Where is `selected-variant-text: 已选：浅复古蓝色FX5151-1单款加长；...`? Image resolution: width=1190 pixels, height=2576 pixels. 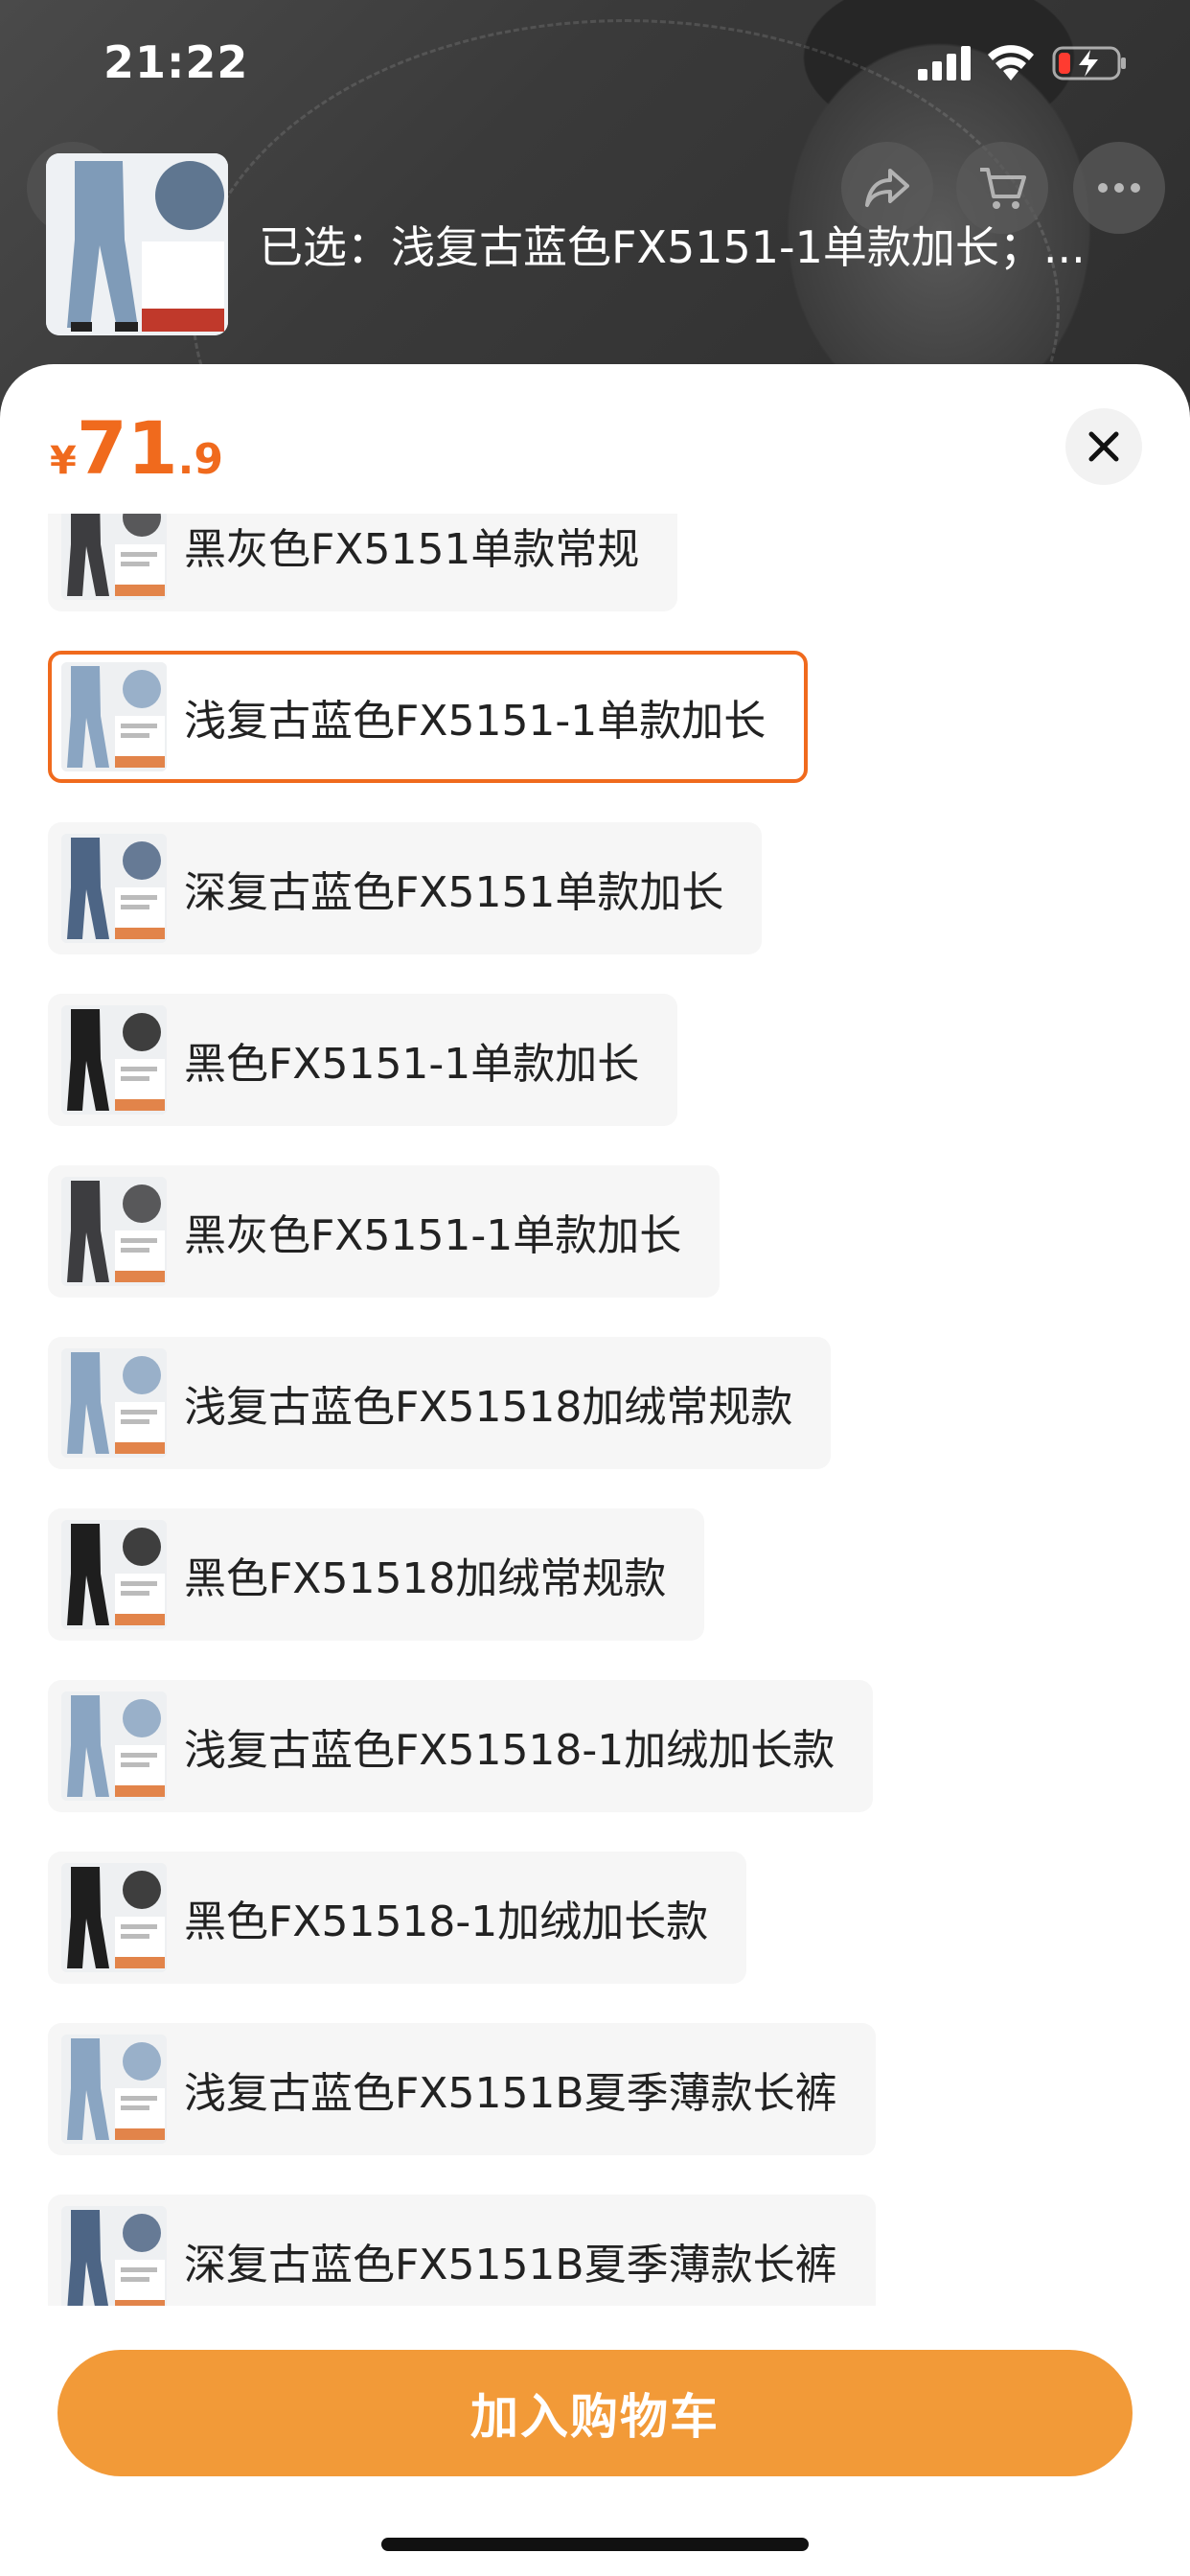
selected-variant-text: 已选：浅复古蓝色FX5151-1单款加长；... is located at coordinates (672, 247).